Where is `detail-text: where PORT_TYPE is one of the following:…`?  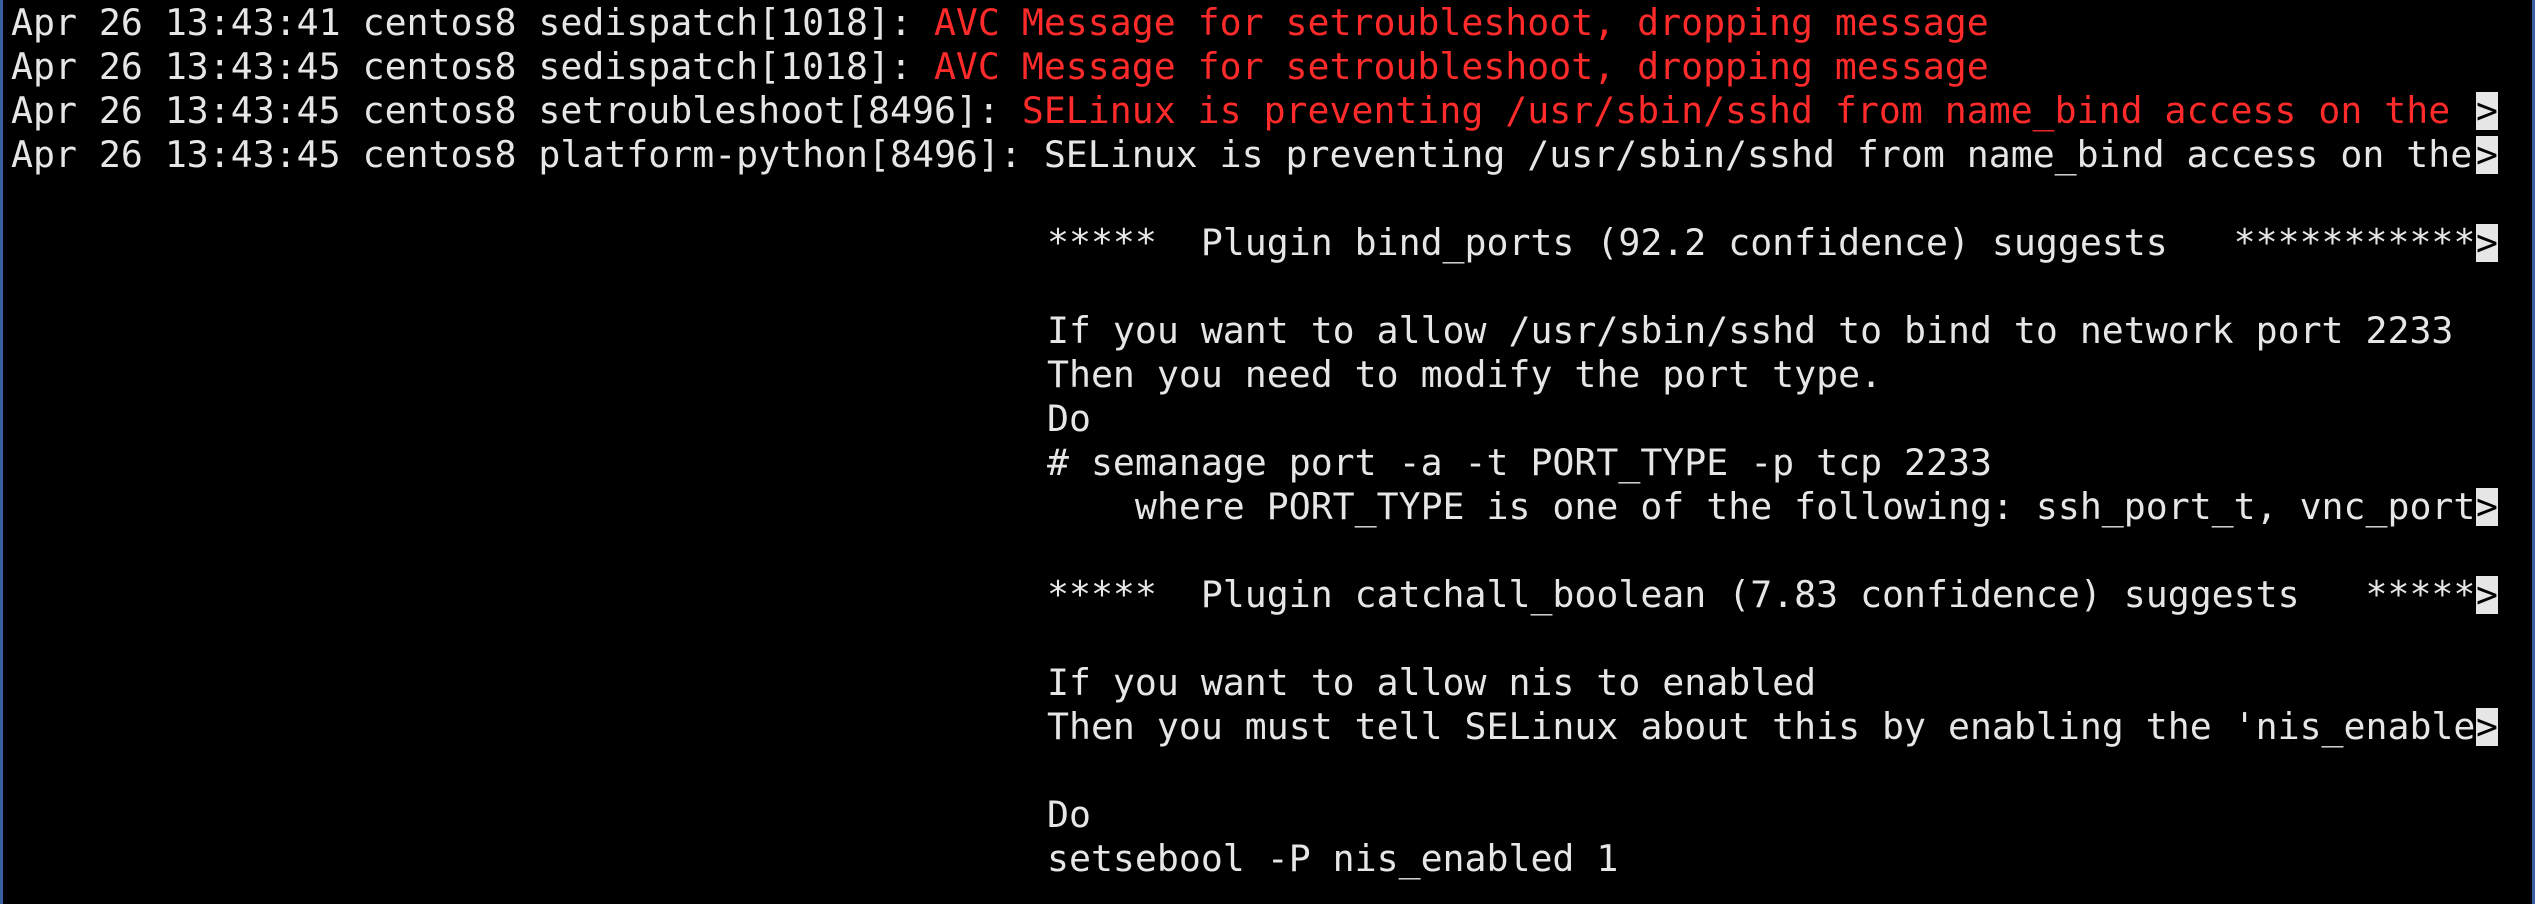
detail-text: where PORT_TYPE is one of the following:… is located at coordinates (1761, 506).